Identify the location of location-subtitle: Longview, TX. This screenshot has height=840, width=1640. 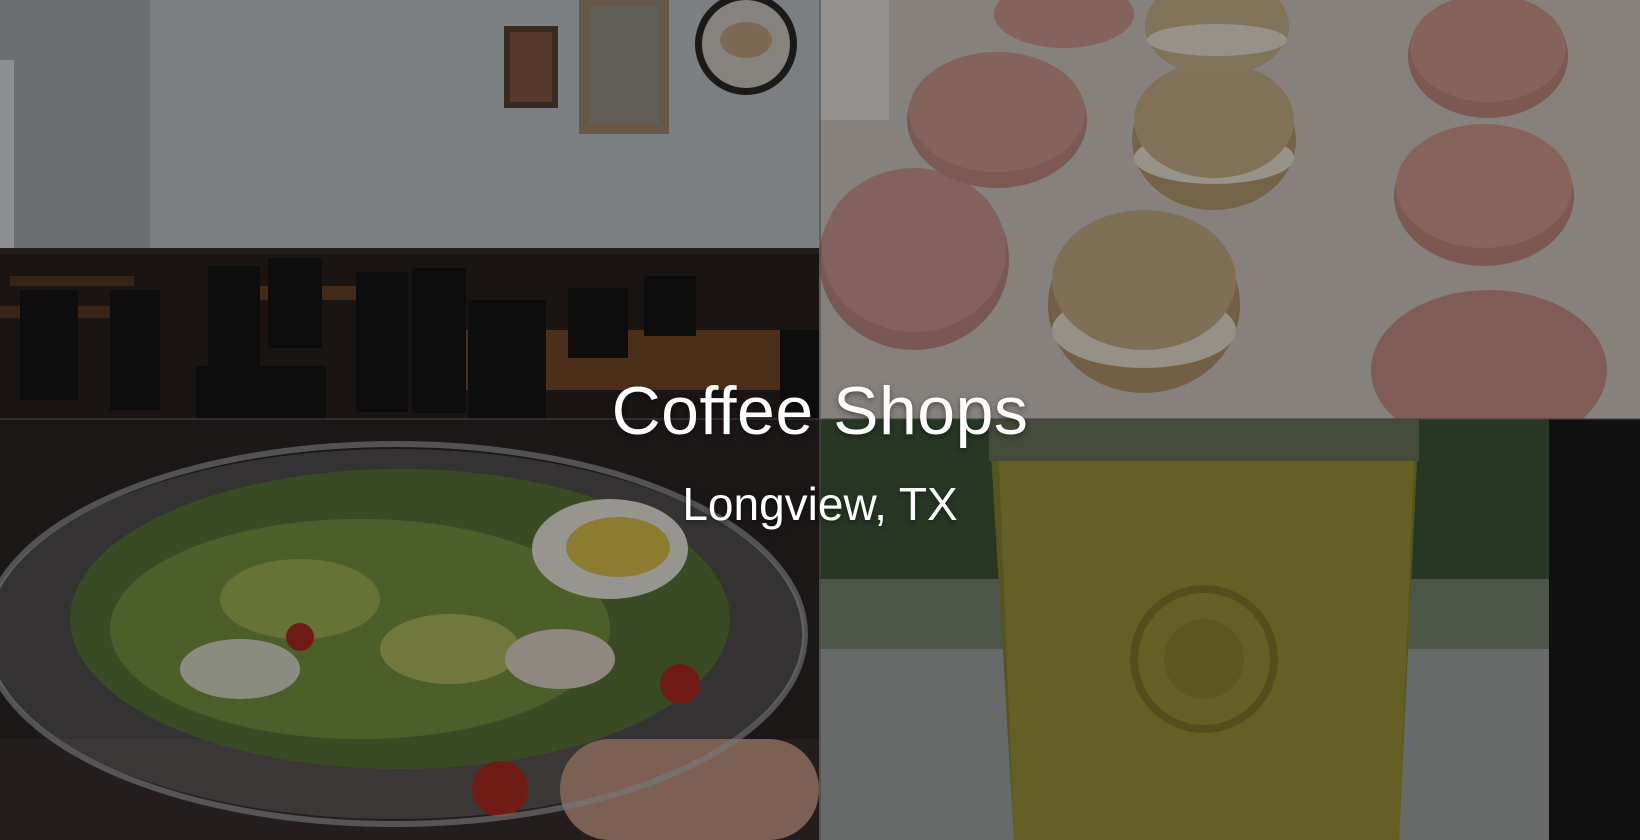
(820, 504).